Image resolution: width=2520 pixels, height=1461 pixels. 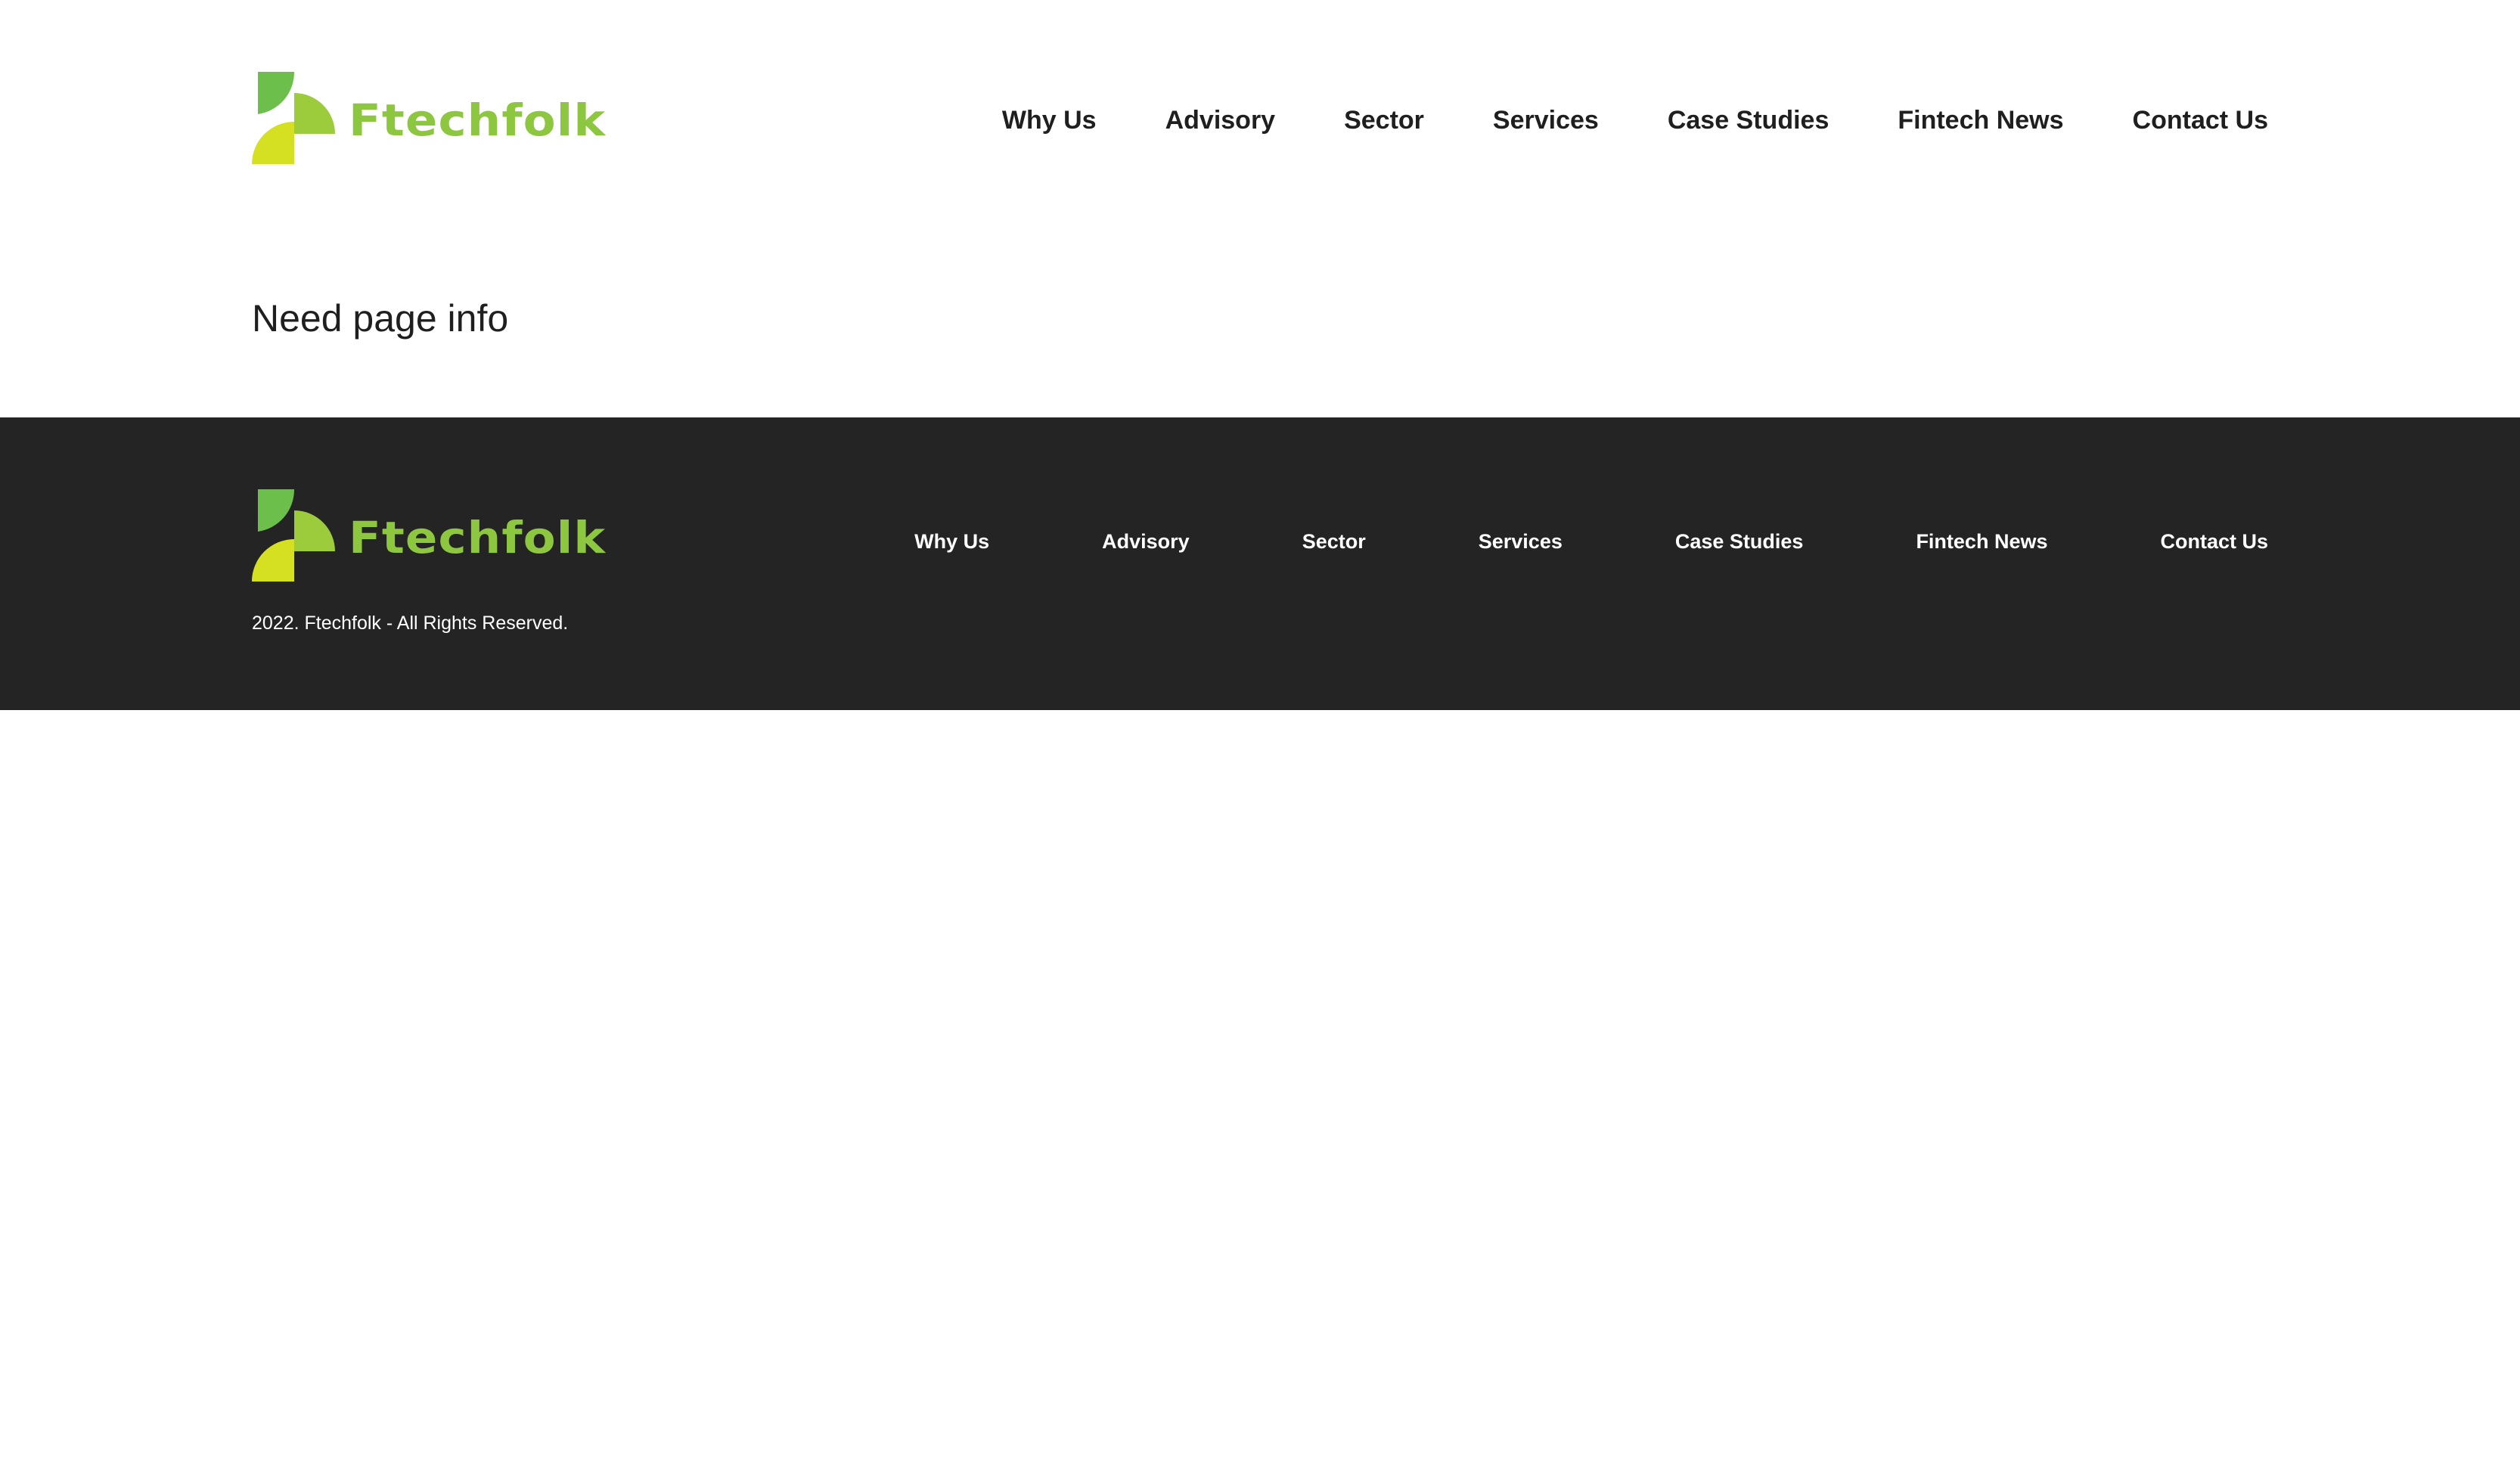 I want to click on footer-nav-fintech-news: Fintech News, so click(x=1981, y=542).